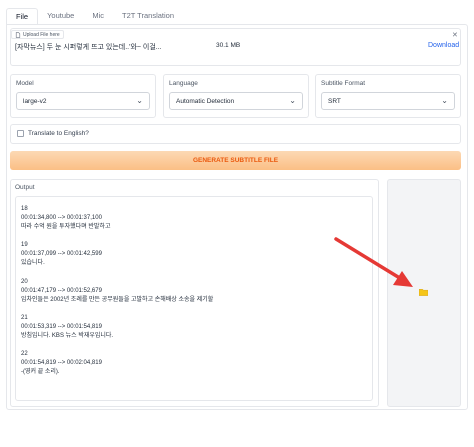  What do you see at coordinates (83, 101) in the screenshot?
I see `model-select: large-v2 ⌄` at bounding box center [83, 101].